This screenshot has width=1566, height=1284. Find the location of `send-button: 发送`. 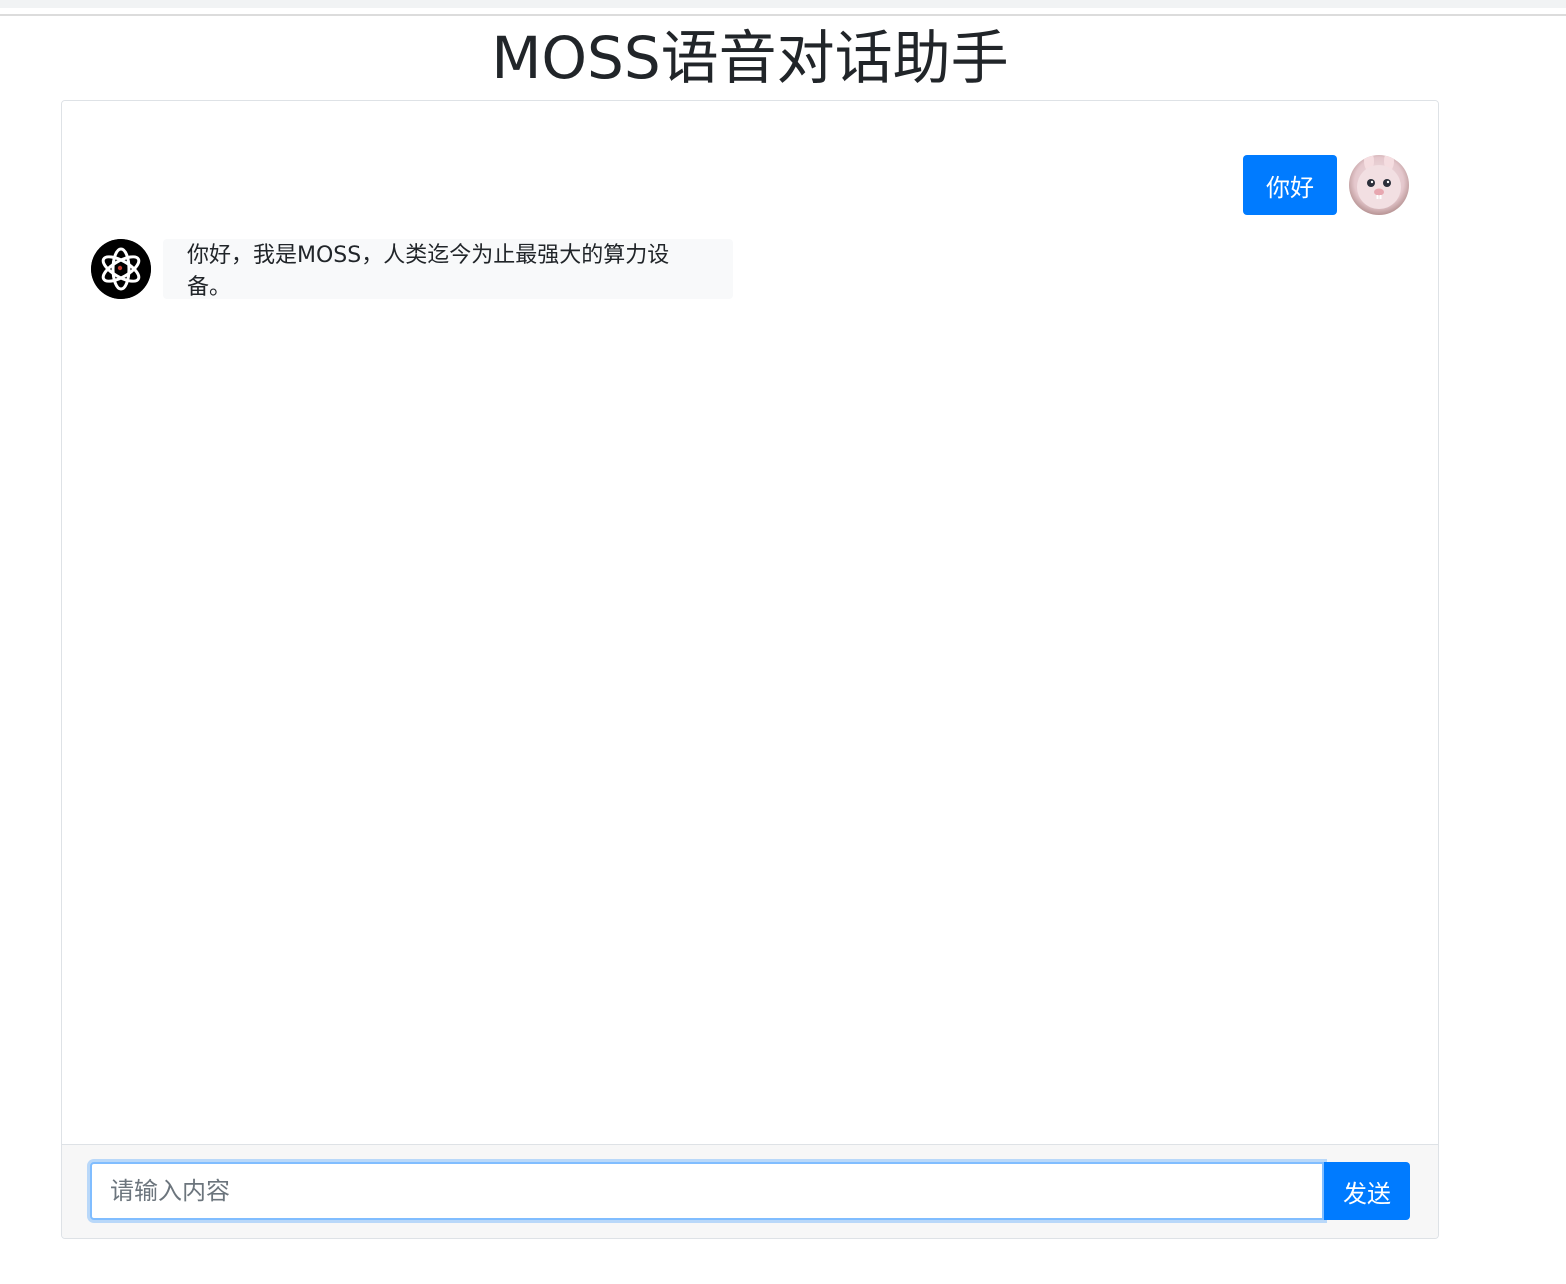

send-button: 发送 is located at coordinates (1367, 1191).